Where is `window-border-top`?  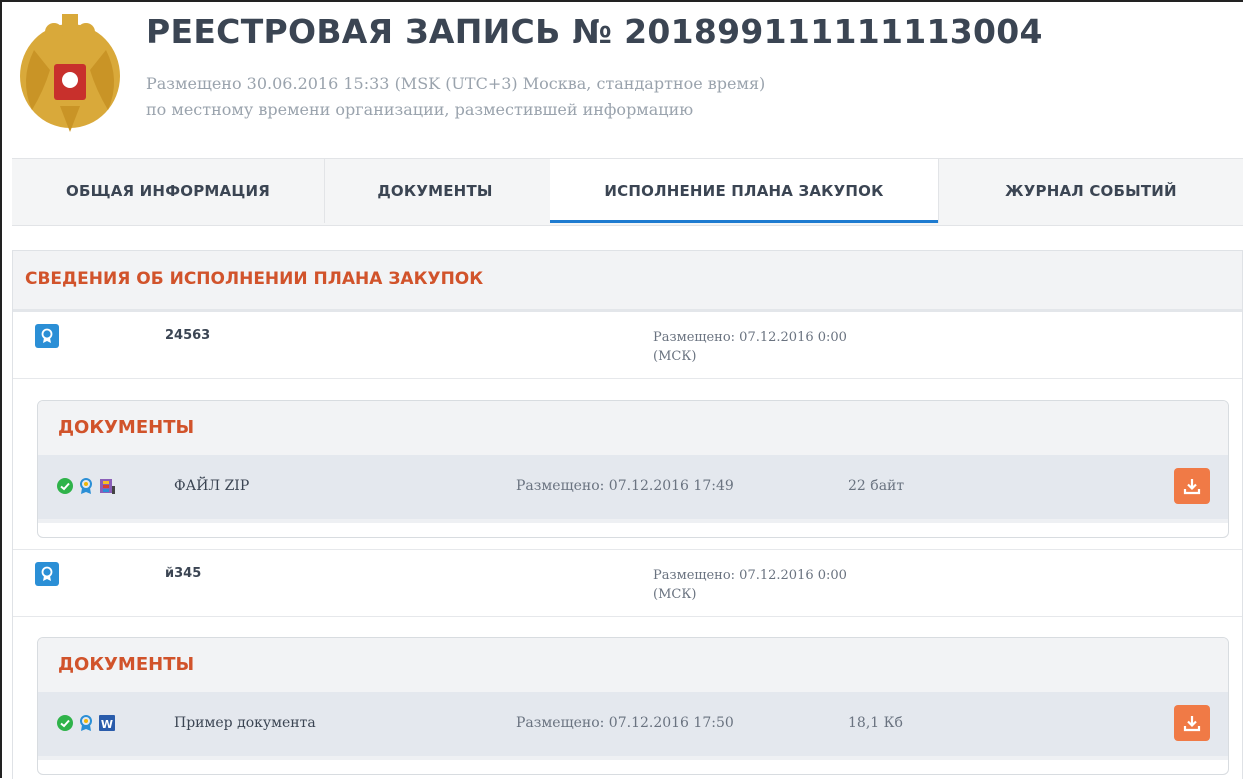
window-border-top is located at coordinates (621, 1).